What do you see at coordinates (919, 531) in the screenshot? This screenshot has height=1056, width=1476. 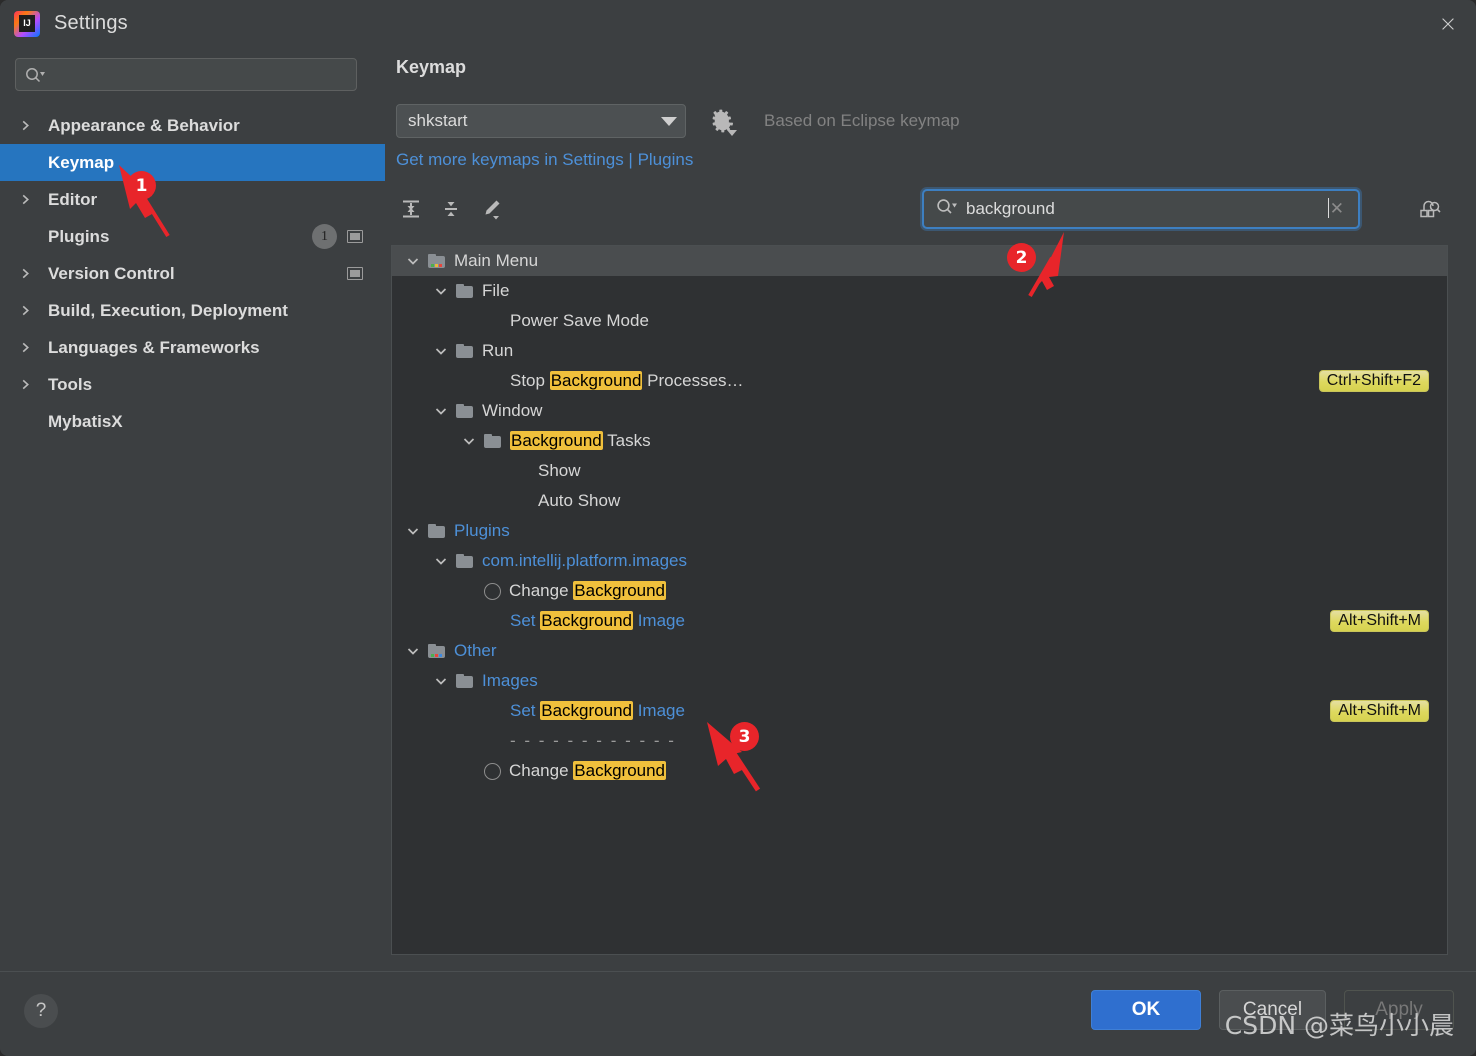 I see `tree-row-plugins: Plugins` at bounding box center [919, 531].